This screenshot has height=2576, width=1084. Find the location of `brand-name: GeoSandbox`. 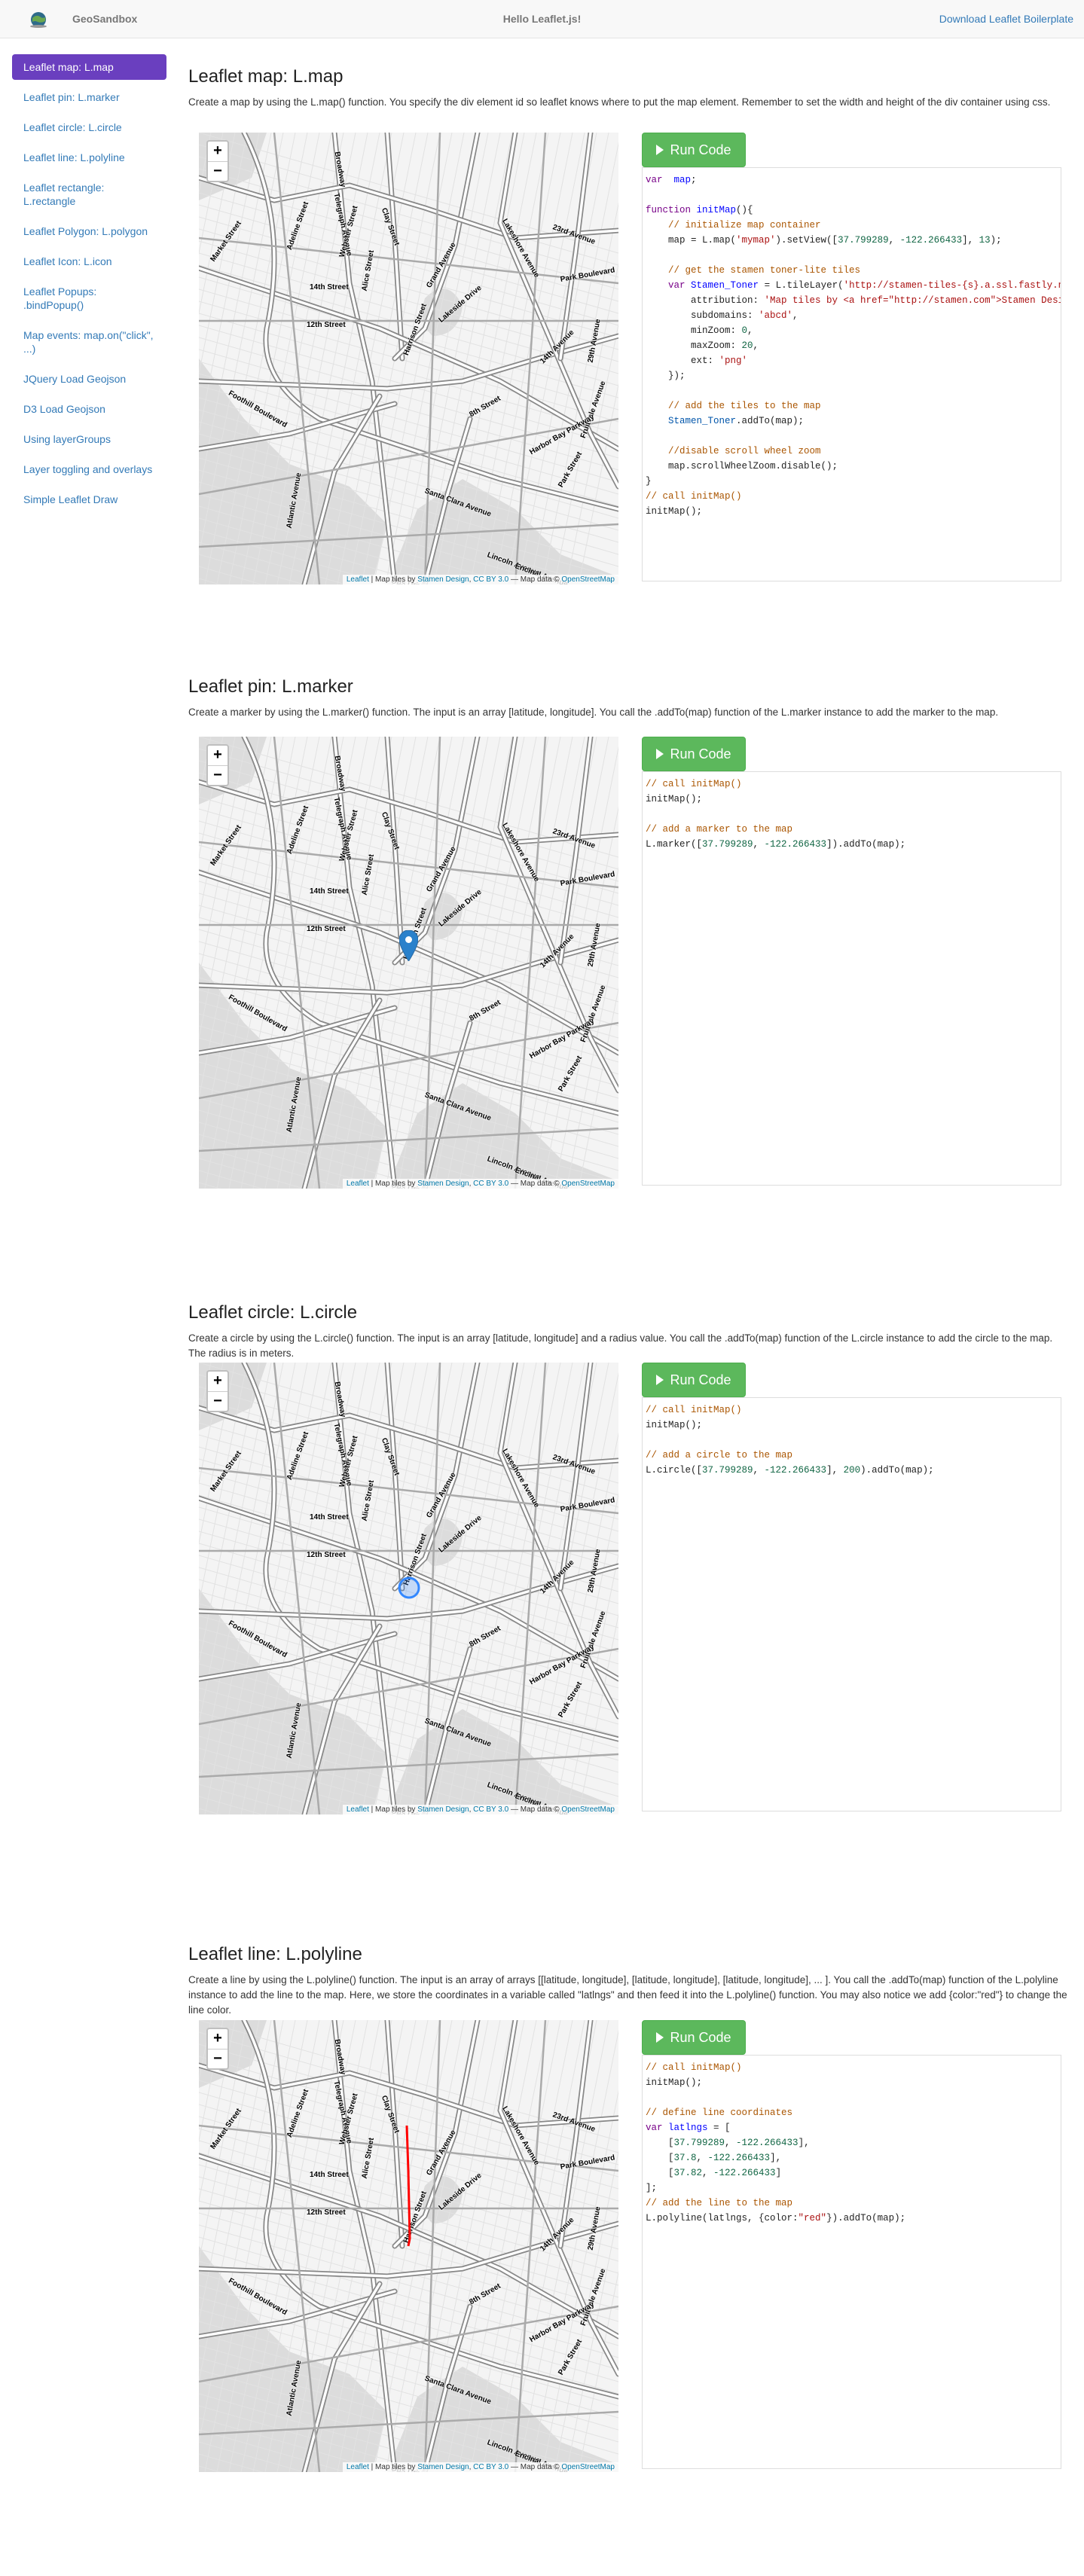

brand-name: GeoSandbox is located at coordinates (104, 19).